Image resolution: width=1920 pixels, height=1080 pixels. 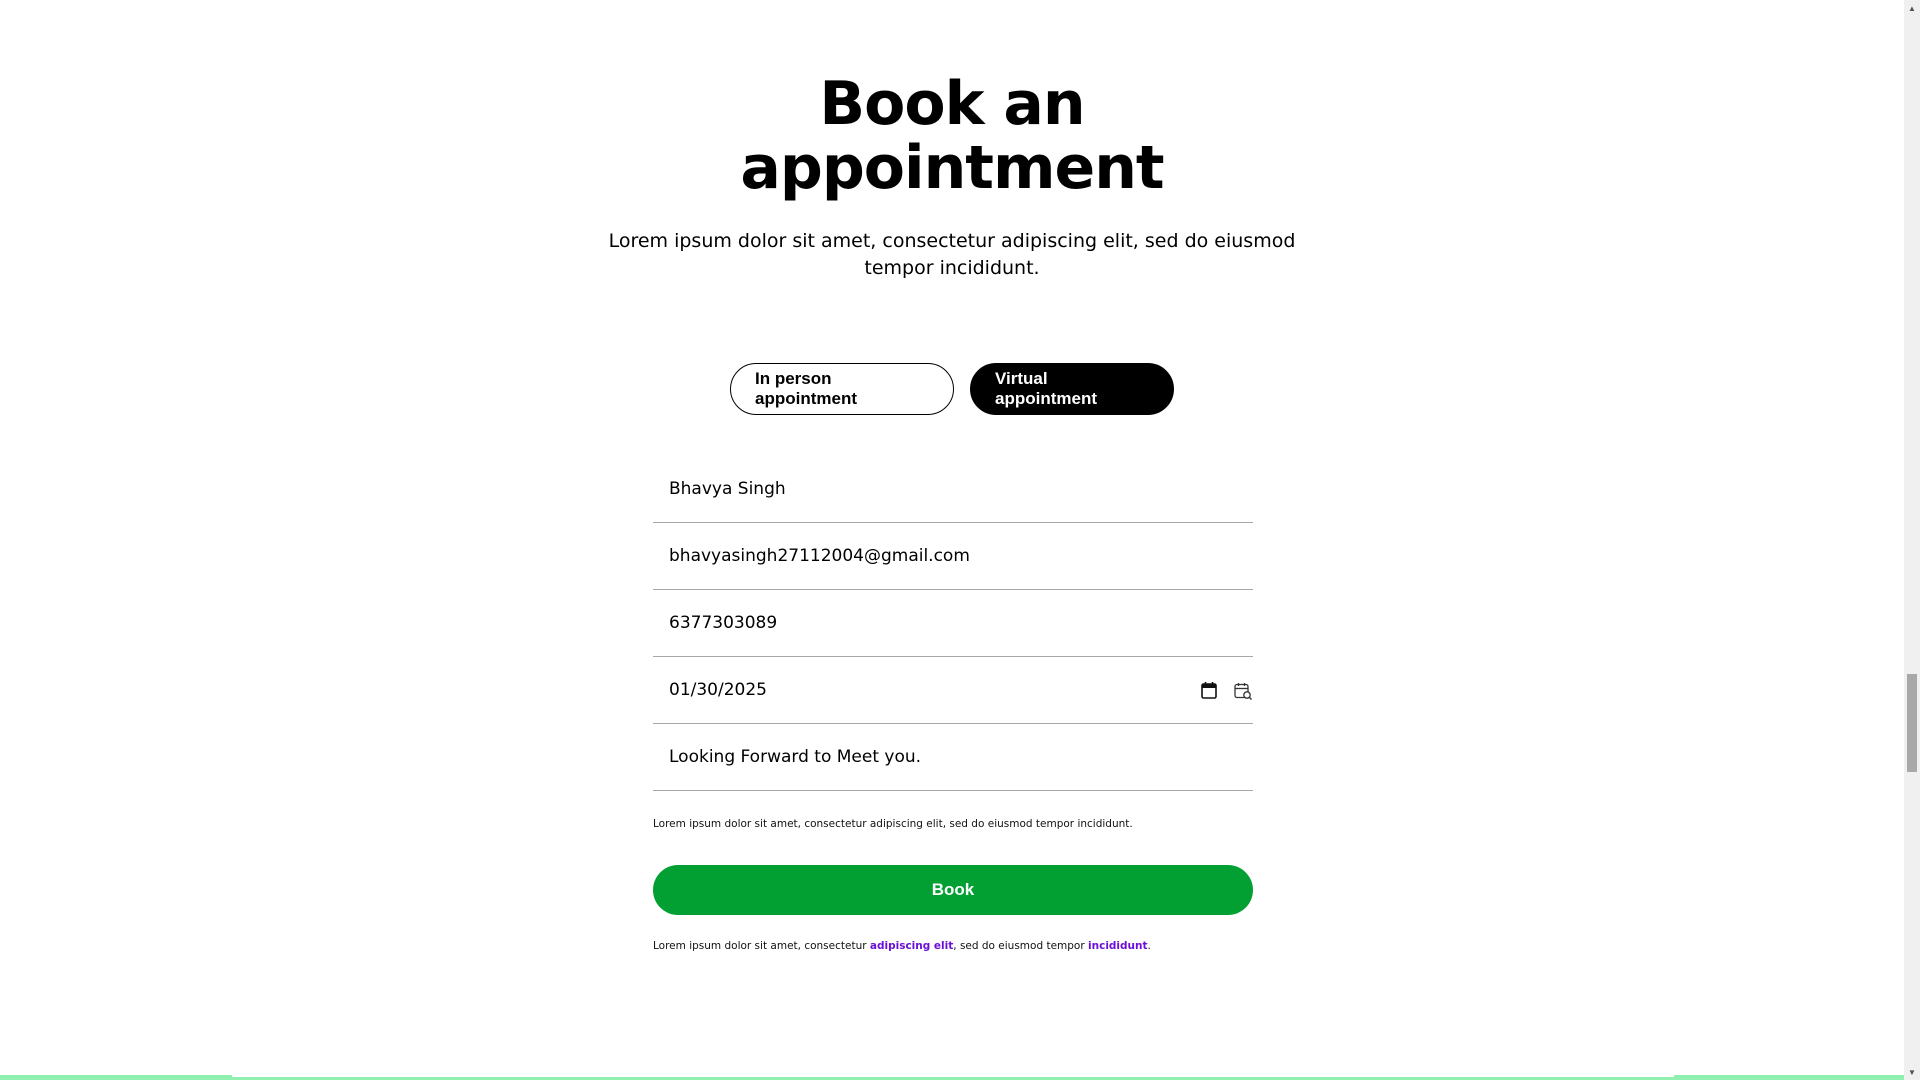 What do you see at coordinates (1072, 389) in the screenshot?
I see `virtual-appointment-button: Virtual appointment` at bounding box center [1072, 389].